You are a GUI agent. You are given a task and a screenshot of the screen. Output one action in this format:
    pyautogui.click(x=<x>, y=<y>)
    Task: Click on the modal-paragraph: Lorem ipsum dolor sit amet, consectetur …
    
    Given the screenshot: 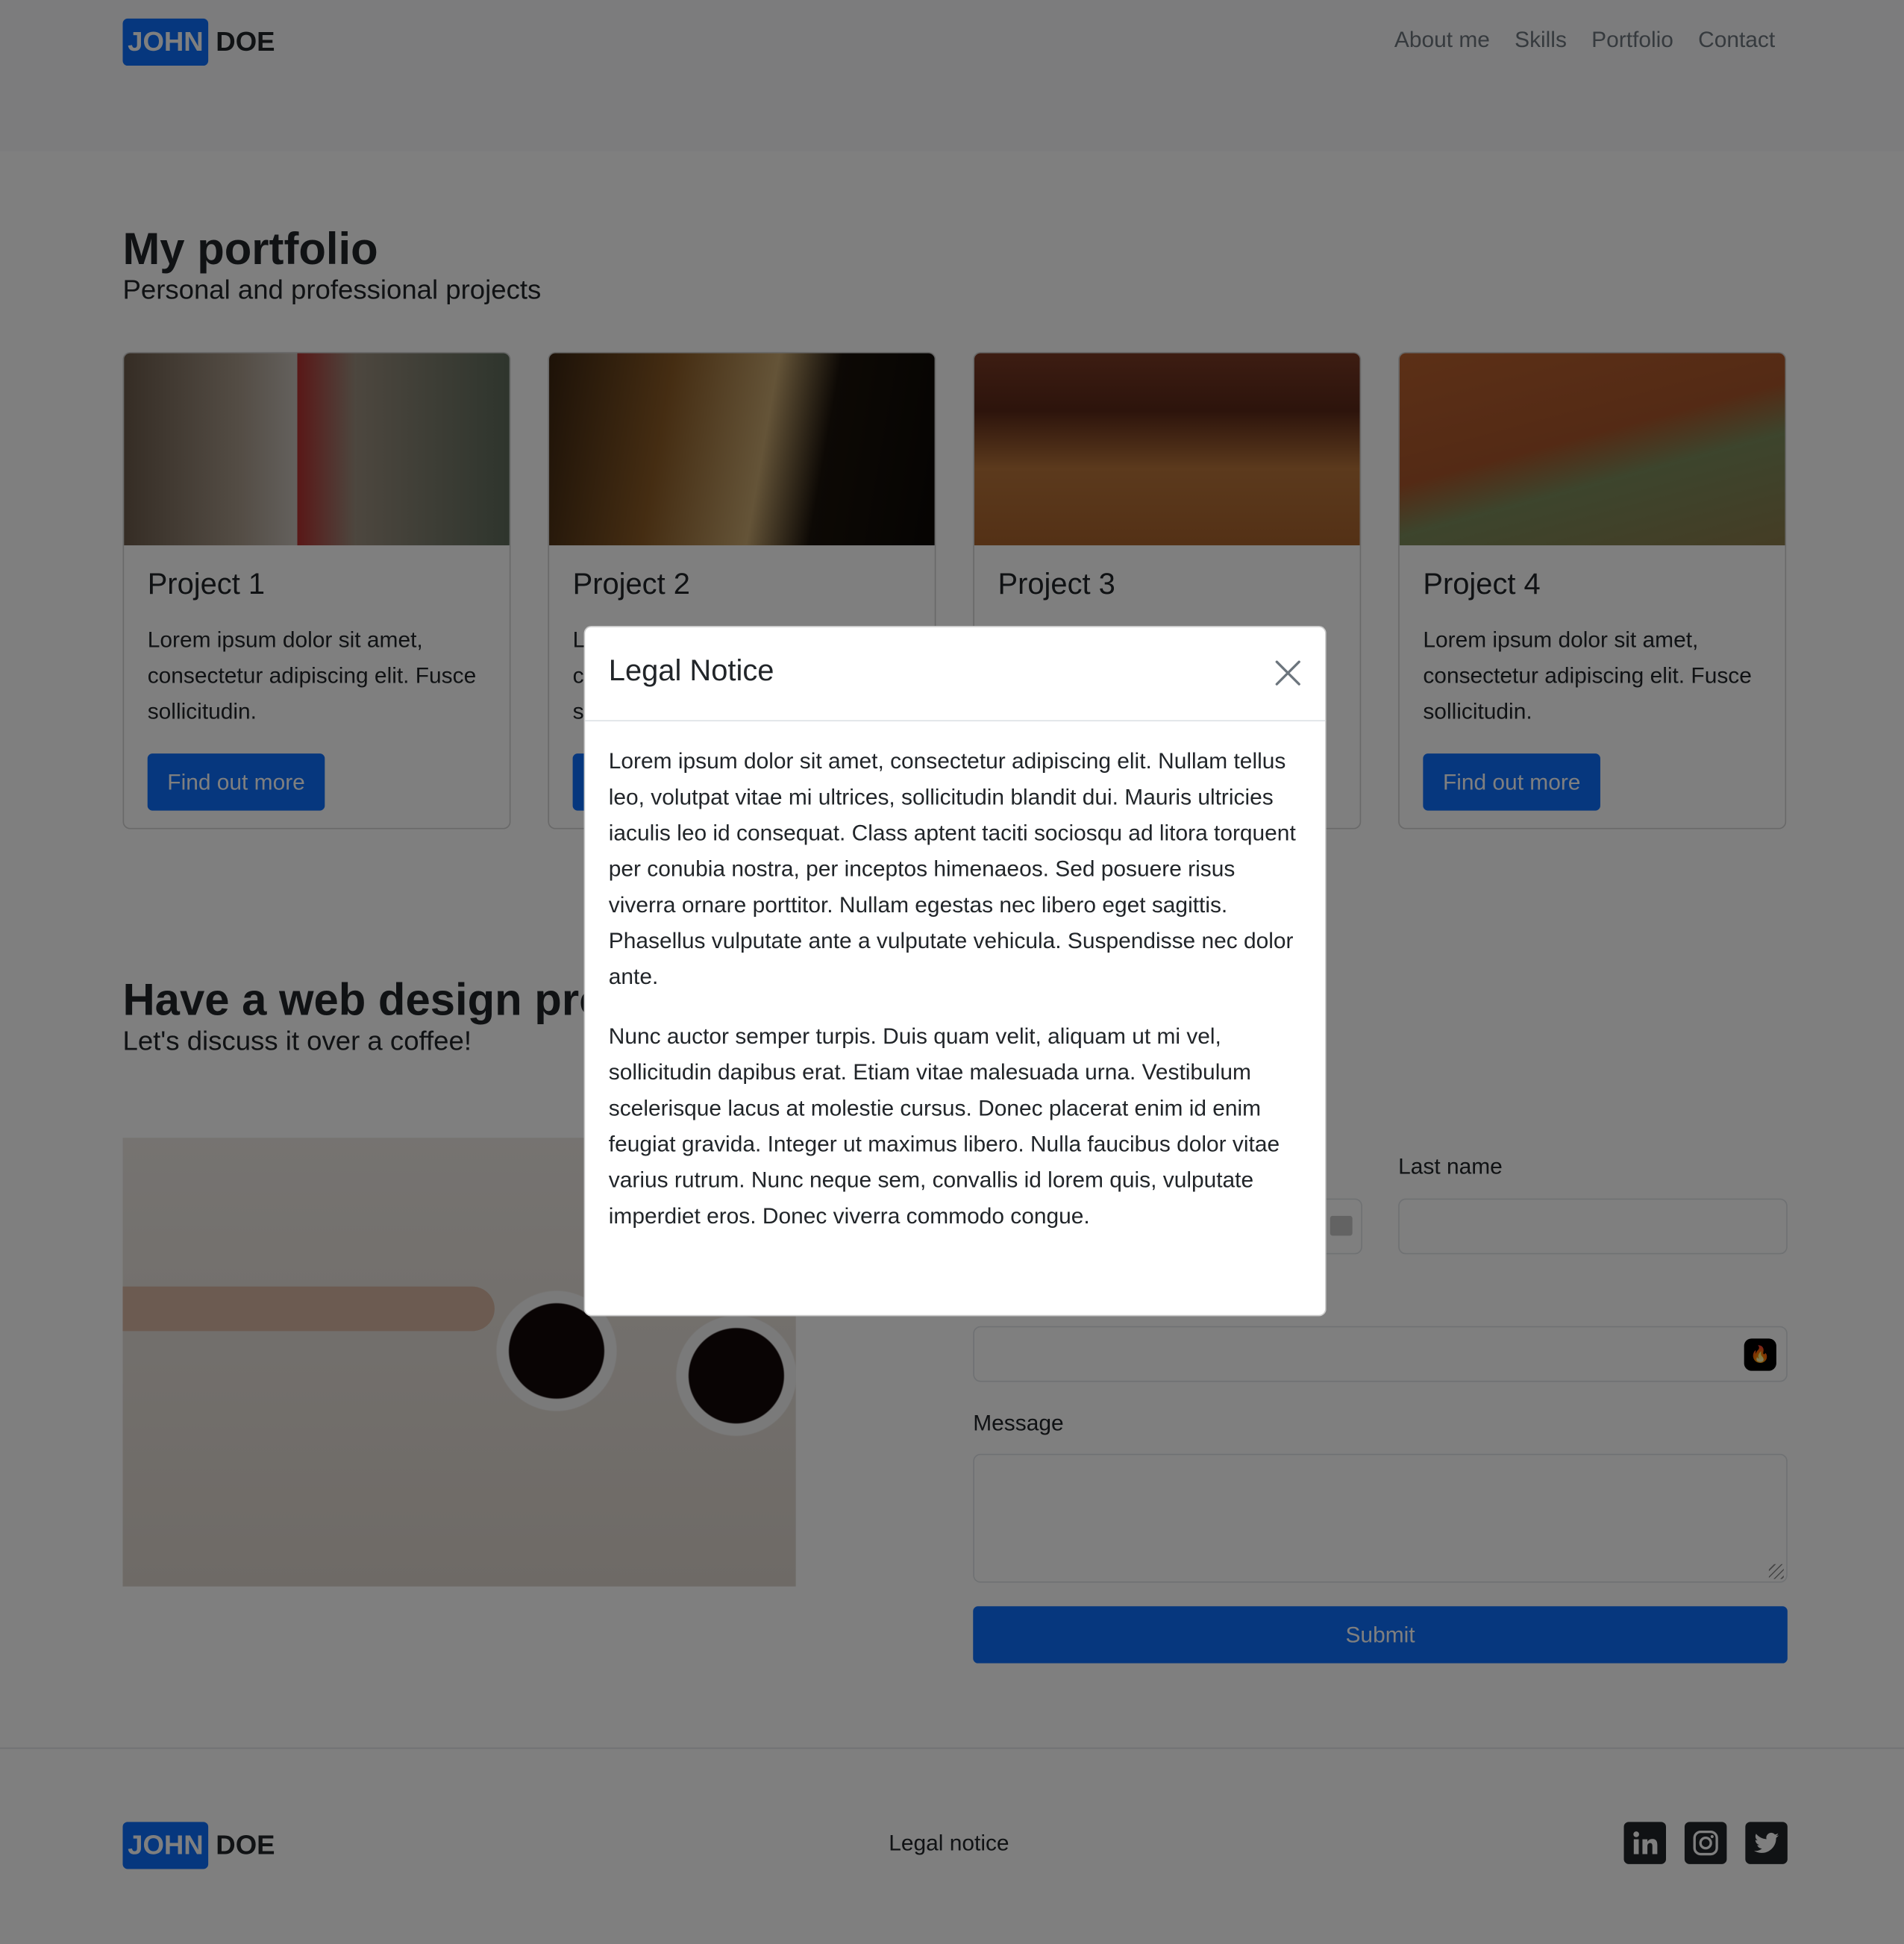 What is the action you would take?
    pyautogui.click(x=952, y=868)
    